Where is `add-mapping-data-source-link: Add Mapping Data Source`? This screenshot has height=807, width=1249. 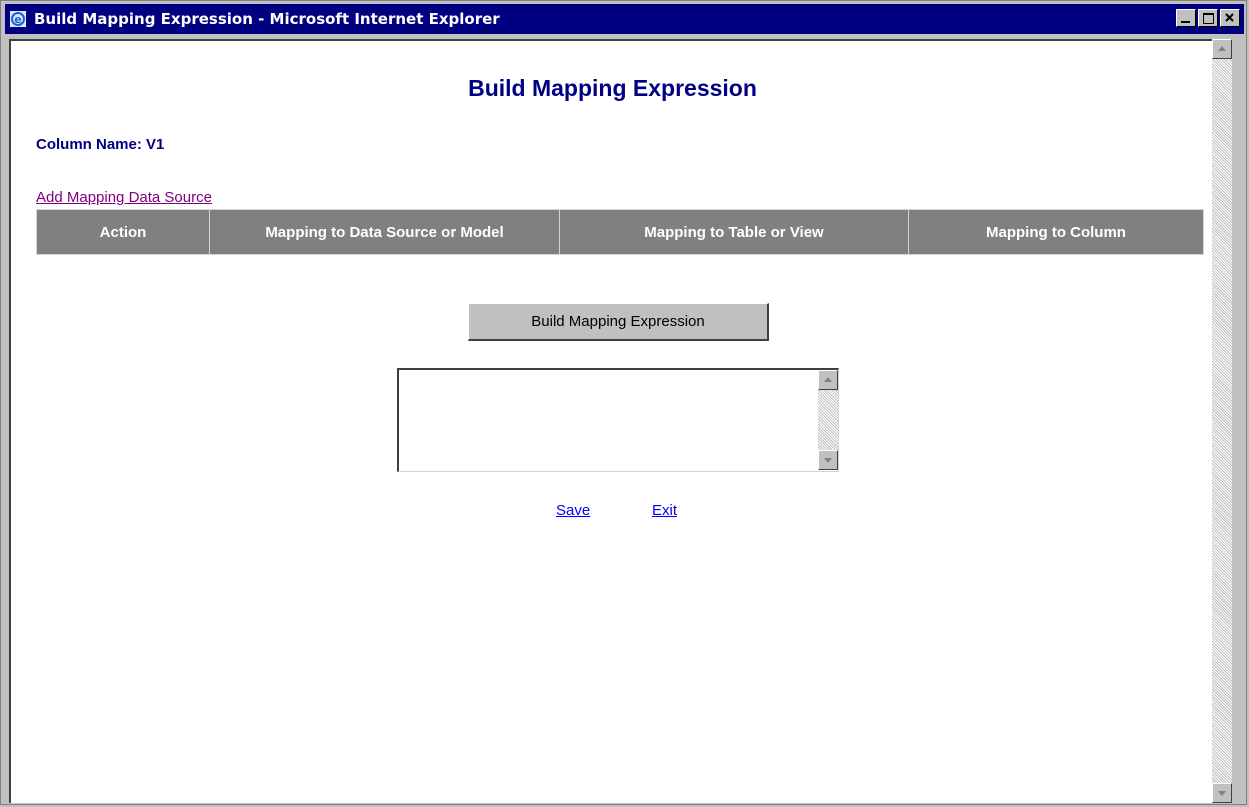 add-mapping-data-source-link: Add Mapping Data Source is located at coordinates (124, 197).